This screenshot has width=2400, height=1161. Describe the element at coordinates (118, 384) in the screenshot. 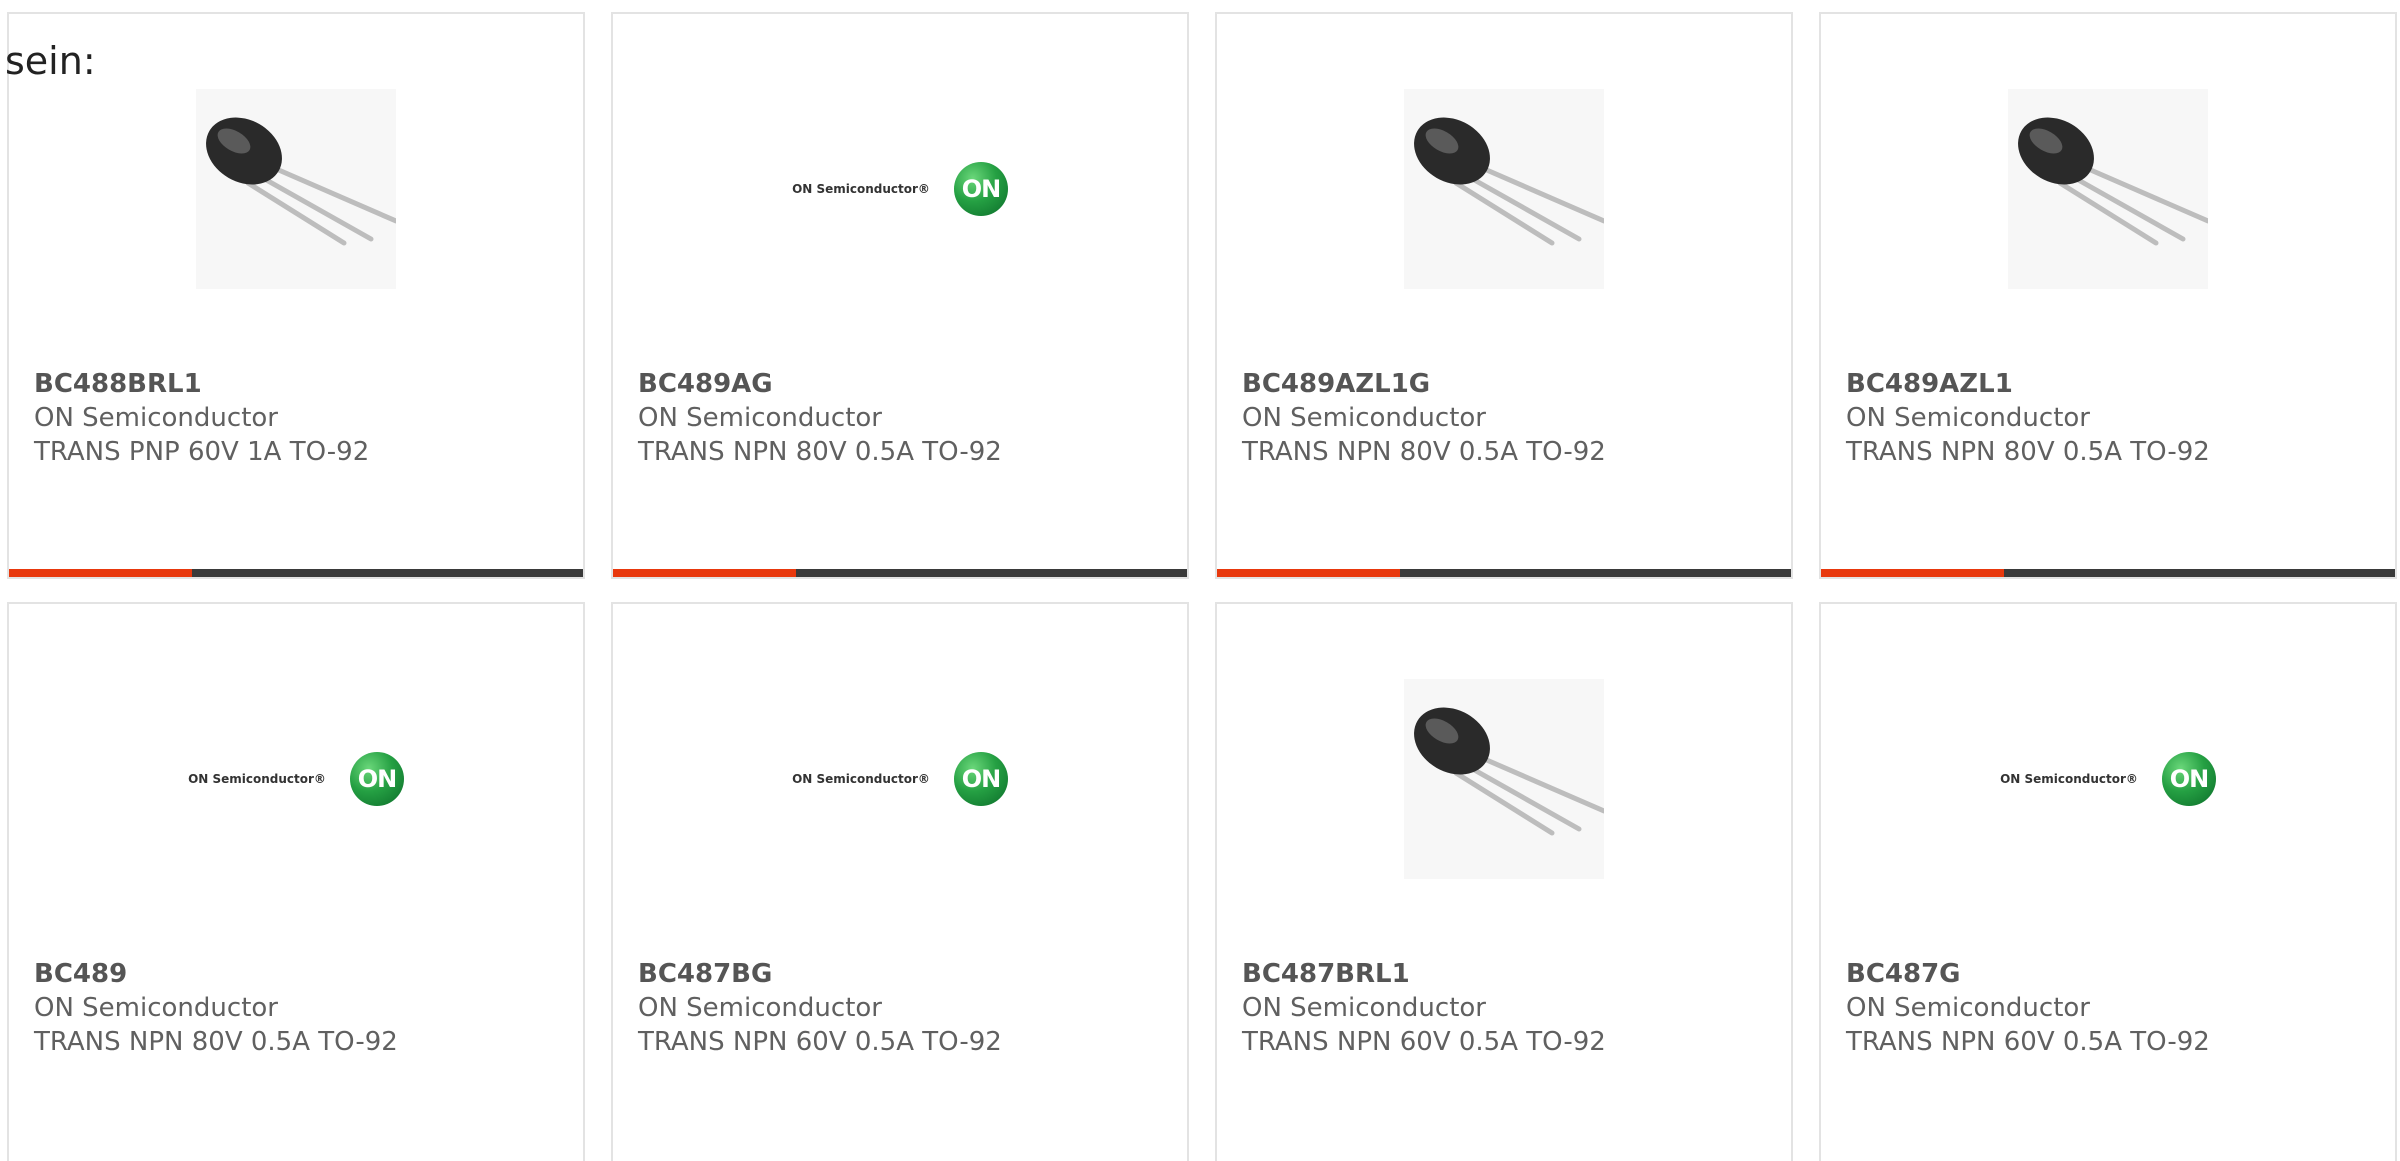

I see `product-part-number: BC488BRL1` at that location.